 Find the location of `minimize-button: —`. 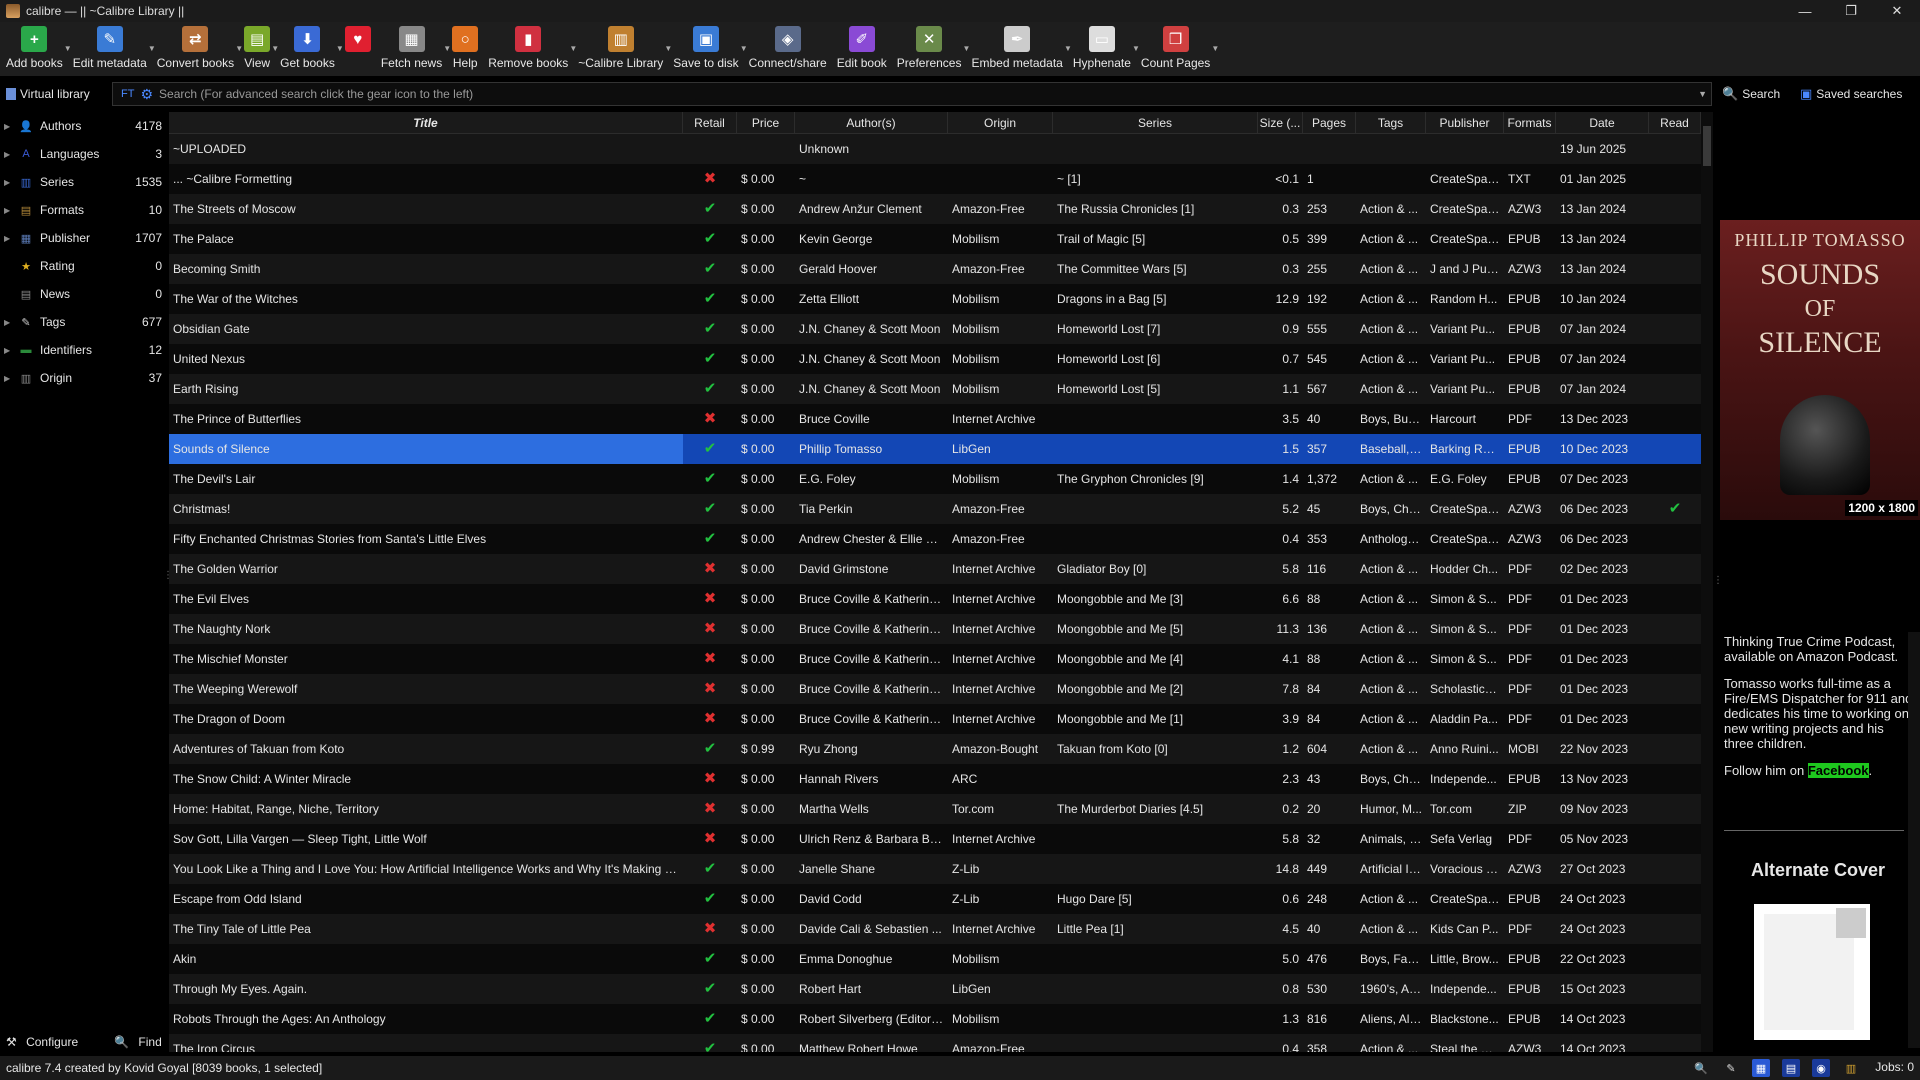

minimize-button: — is located at coordinates (1805, 11).